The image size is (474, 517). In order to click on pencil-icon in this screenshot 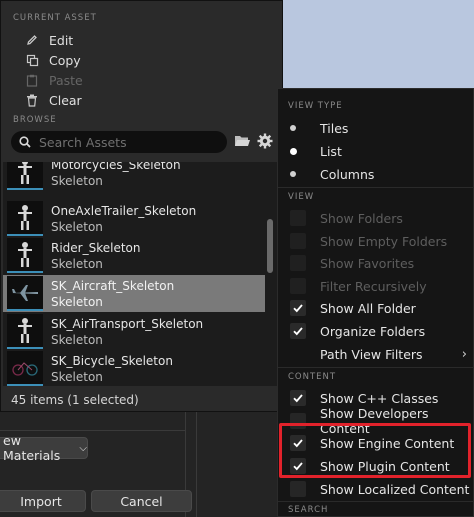, I will do `click(32, 40)`.